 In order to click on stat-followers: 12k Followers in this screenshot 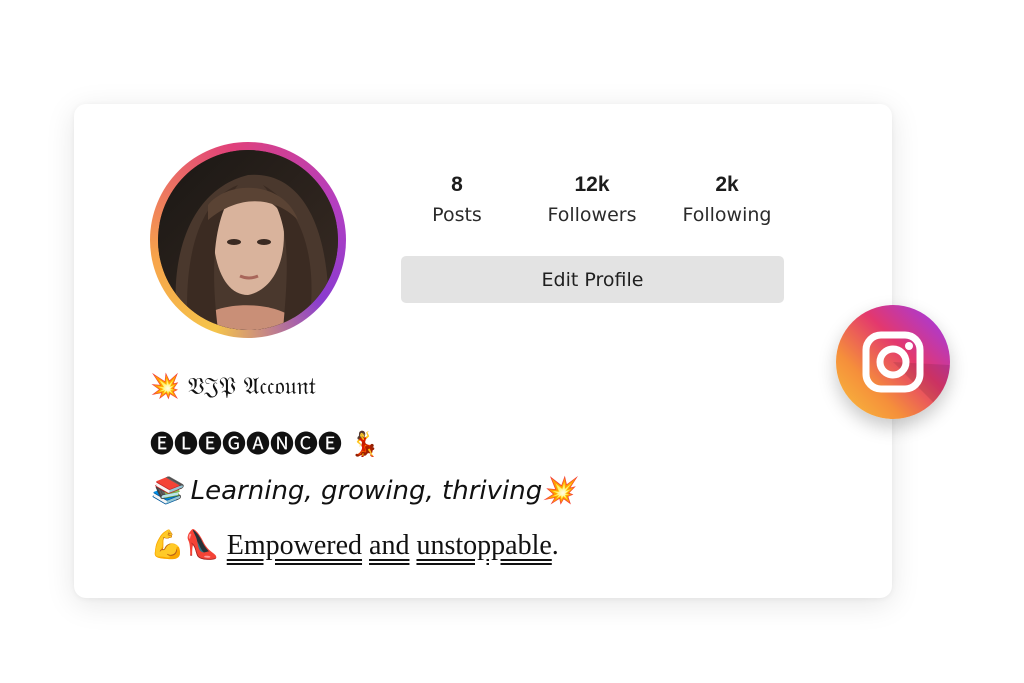, I will do `click(592, 200)`.